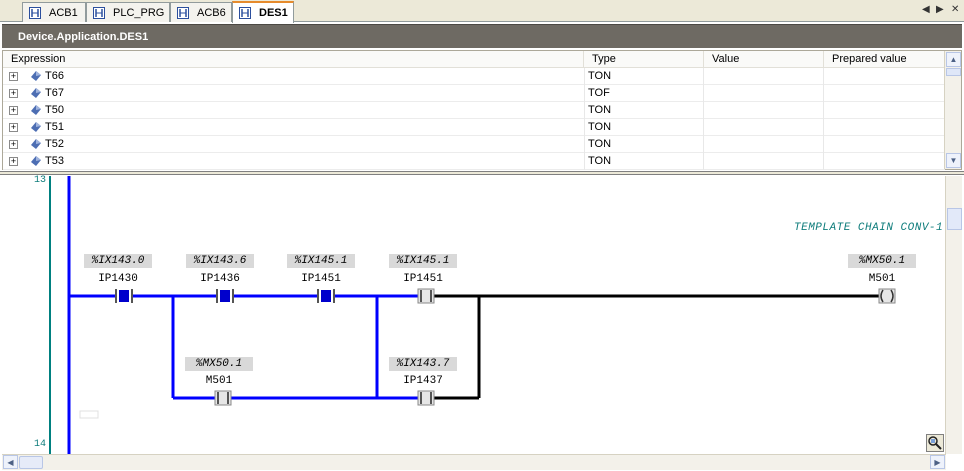  I want to click on column-header-prepared-value: Prepared value, so click(884, 59).